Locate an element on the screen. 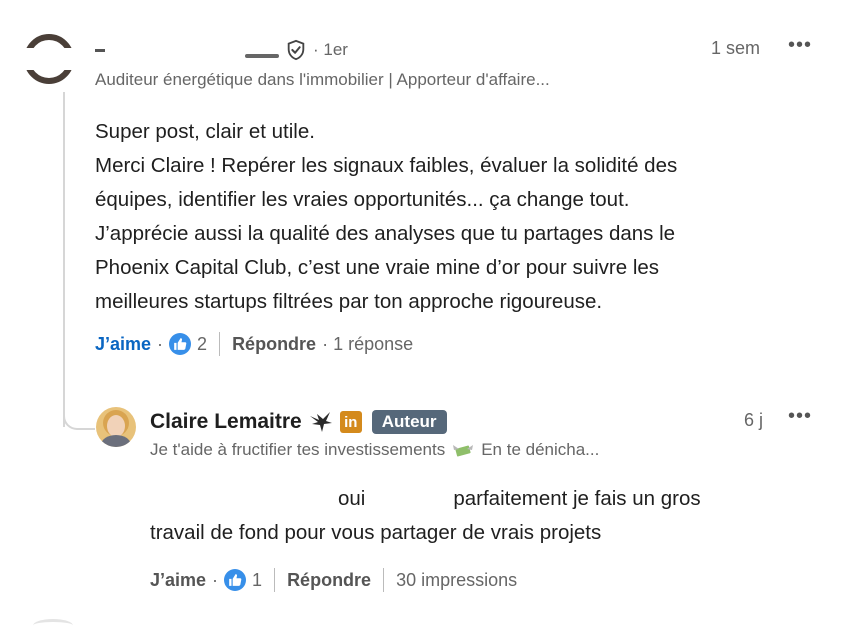  impressions-count: 30 impressions is located at coordinates (456, 580).